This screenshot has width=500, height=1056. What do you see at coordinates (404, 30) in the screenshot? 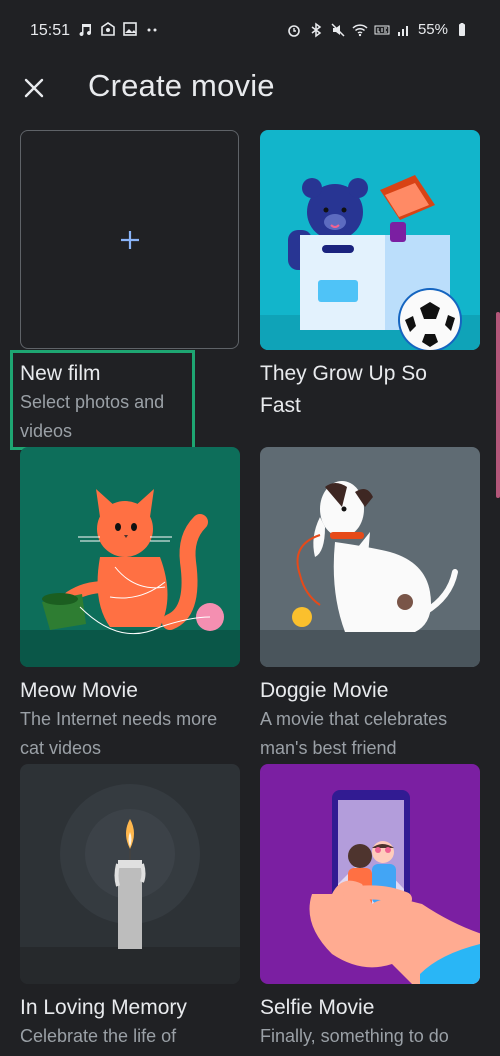
I see `signal-icon` at bounding box center [404, 30].